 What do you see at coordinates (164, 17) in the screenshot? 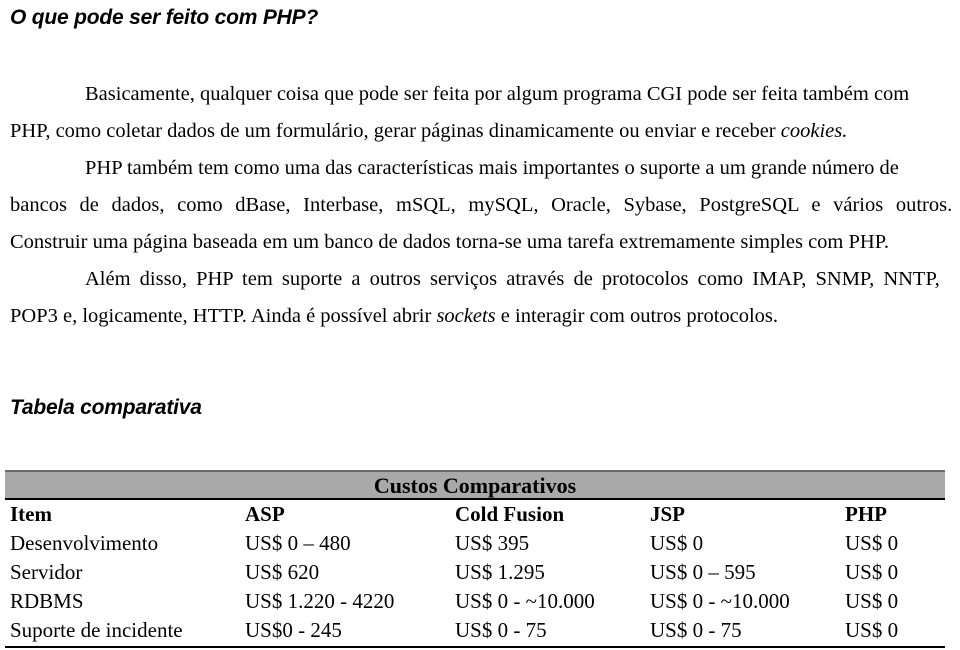
I see `page-title: O que pode ser feito com PHP?` at bounding box center [164, 17].